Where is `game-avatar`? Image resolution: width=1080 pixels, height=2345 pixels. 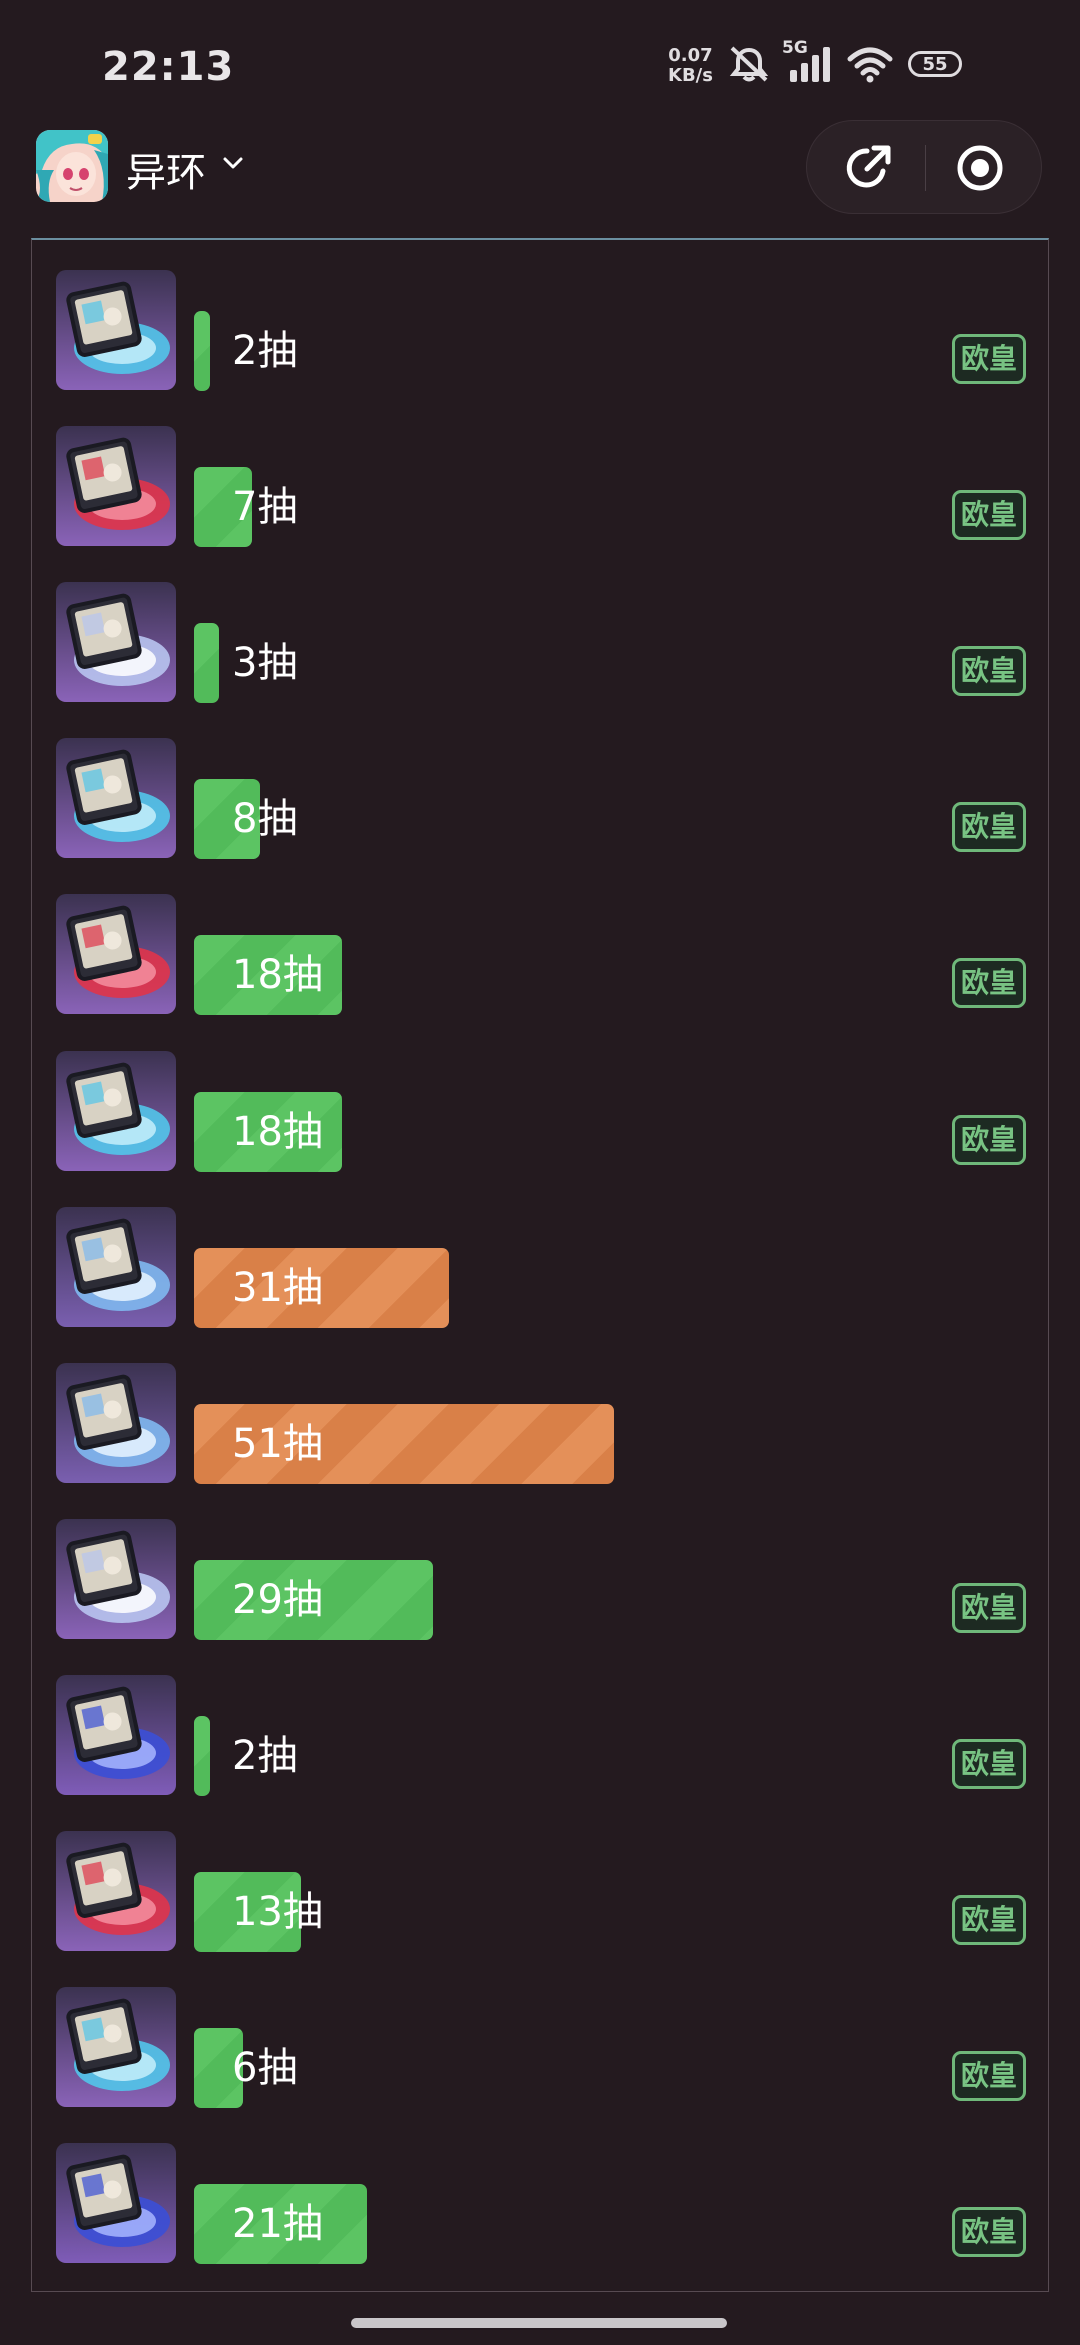
game-avatar is located at coordinates (72, 166).